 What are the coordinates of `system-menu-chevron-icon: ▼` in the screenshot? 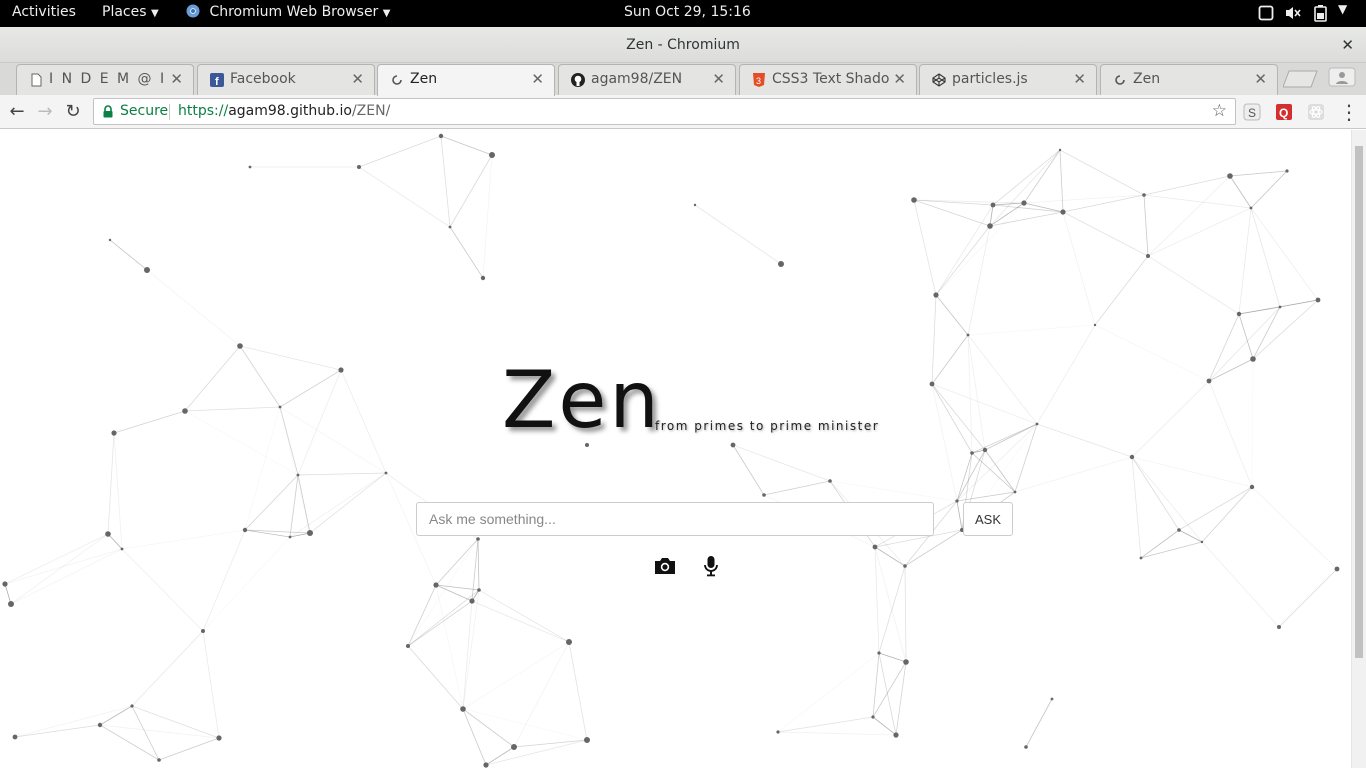 It's located at (1342, 9).